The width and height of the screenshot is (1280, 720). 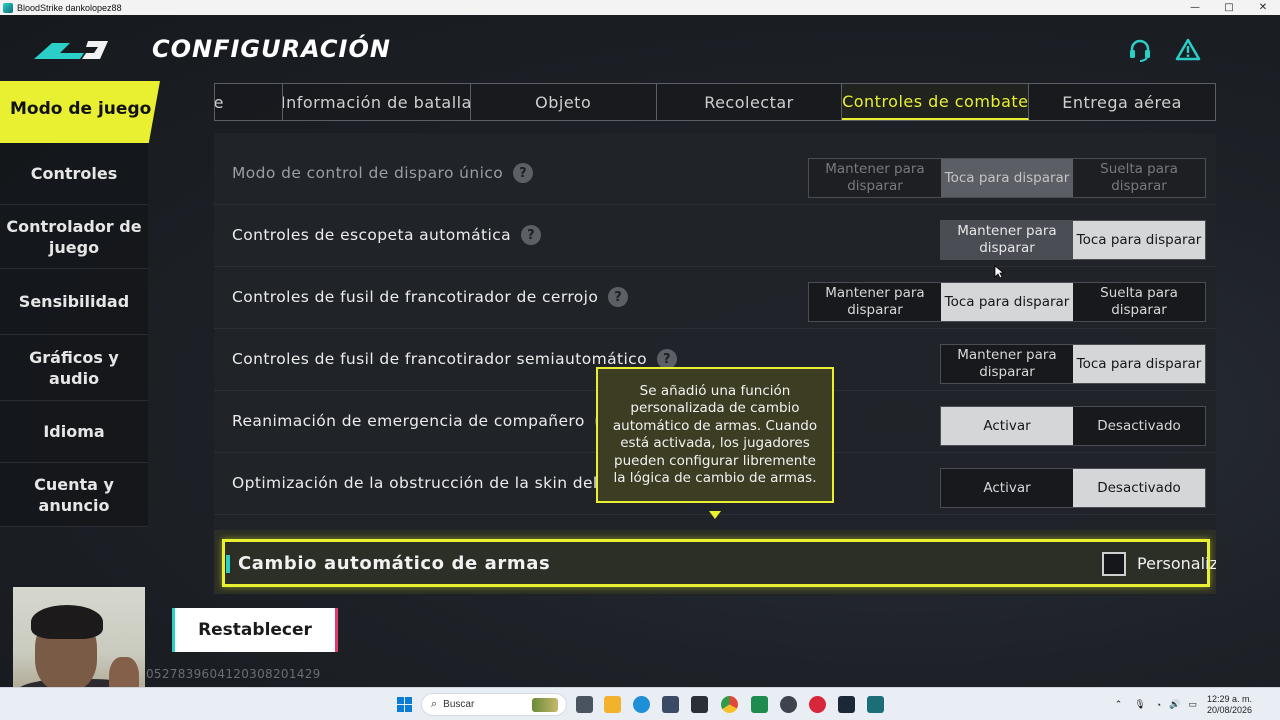 I want to click on clock-date: 20/08/2026, so click(x=1229, y=709).